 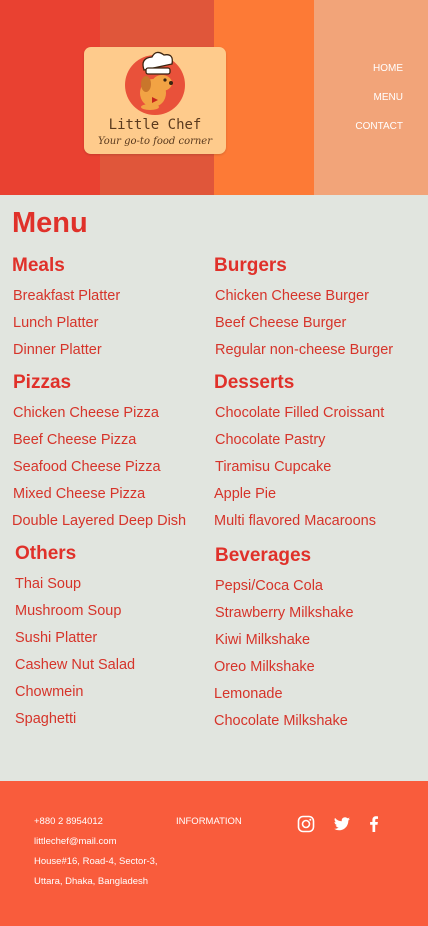 What do you see at coordinates (99, 521) in the screenshot?
I see `menu-item: Double Layered Deep Dish` at bounding box center [99, 521].